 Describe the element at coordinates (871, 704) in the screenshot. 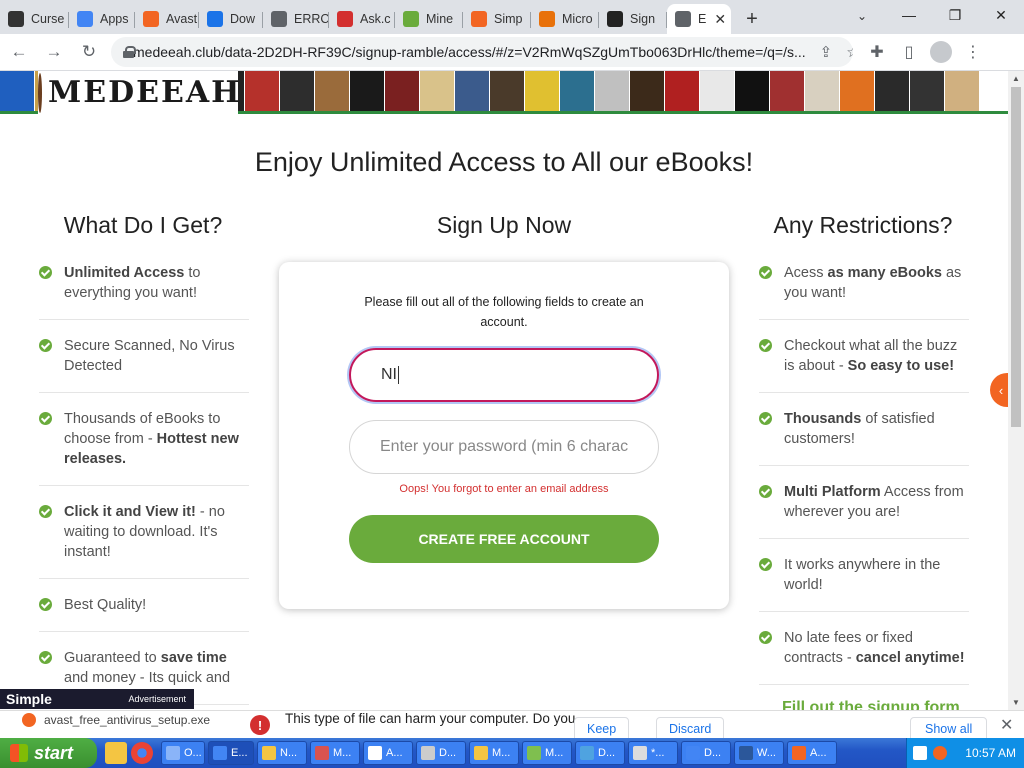

I see `signup-form-link: Fill out the signup form` at that location.